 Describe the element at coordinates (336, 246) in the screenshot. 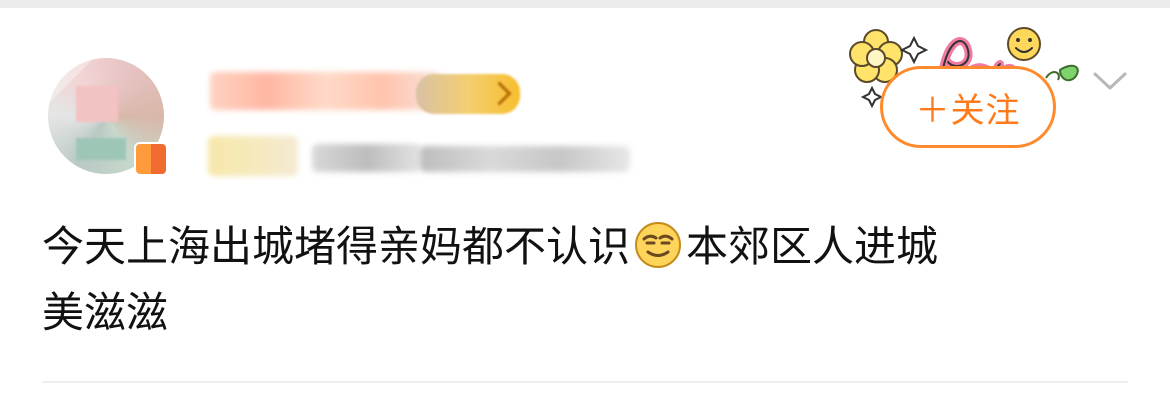

I see `post-text-part-1: 今天上海出城堵得亲妈都不认识` at that location.